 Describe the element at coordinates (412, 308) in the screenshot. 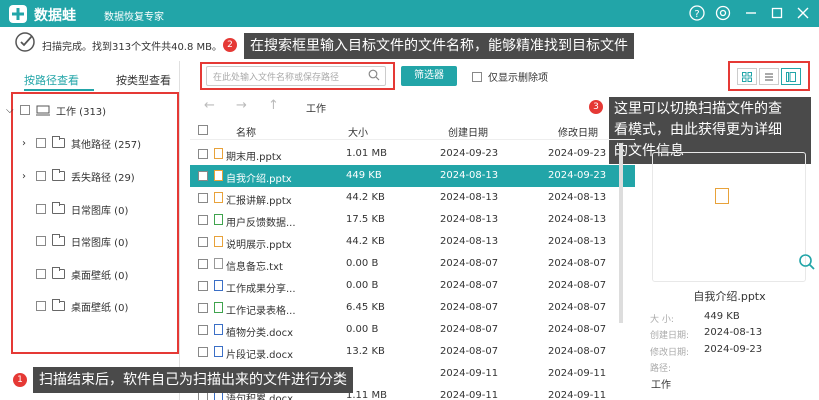

I see `table-row: 工作记录表格... 6.45 KB 2024-08-07 2024-08-07` at that location.